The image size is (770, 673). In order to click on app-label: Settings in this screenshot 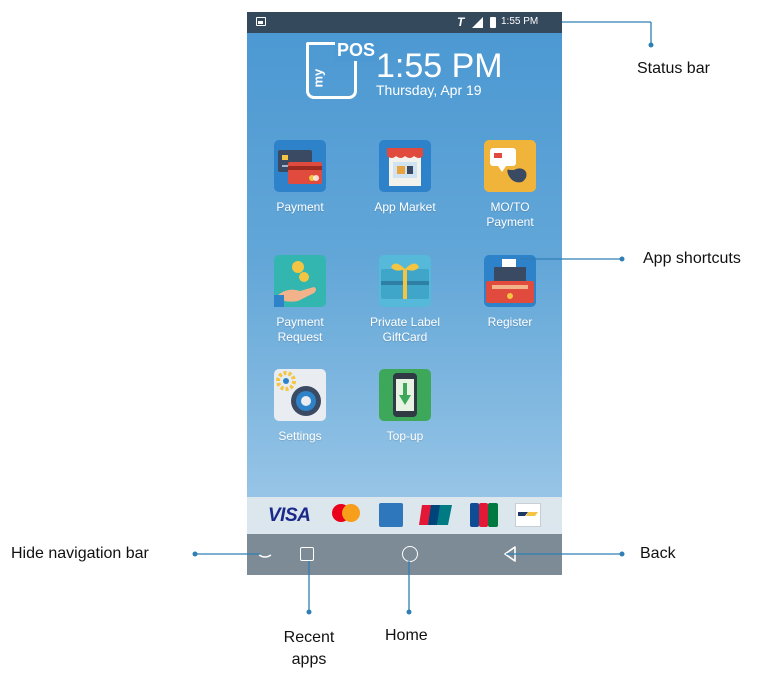, I will do `click(300, 436)`.